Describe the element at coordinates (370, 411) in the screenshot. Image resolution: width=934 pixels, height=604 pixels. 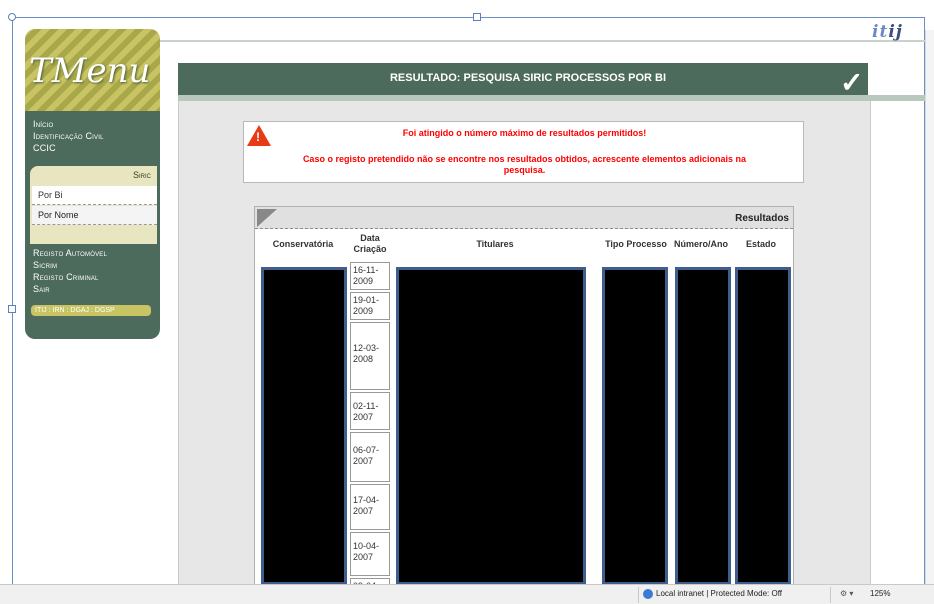
I see `table-cell-date: 02-11-2007` at that location.